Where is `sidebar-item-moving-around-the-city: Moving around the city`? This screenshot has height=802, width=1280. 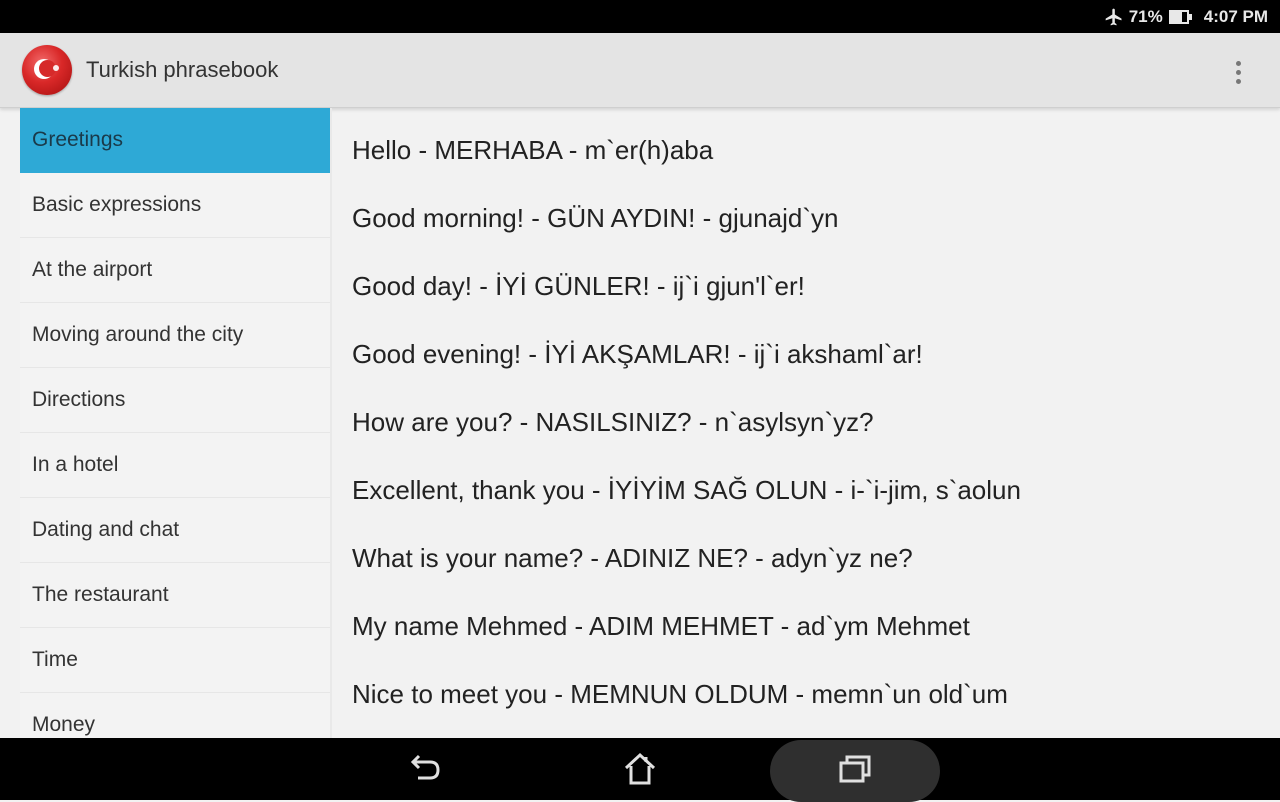
sidebar-item-moving-around-the-city: Moving around the city is located at coordinates (175, 335).